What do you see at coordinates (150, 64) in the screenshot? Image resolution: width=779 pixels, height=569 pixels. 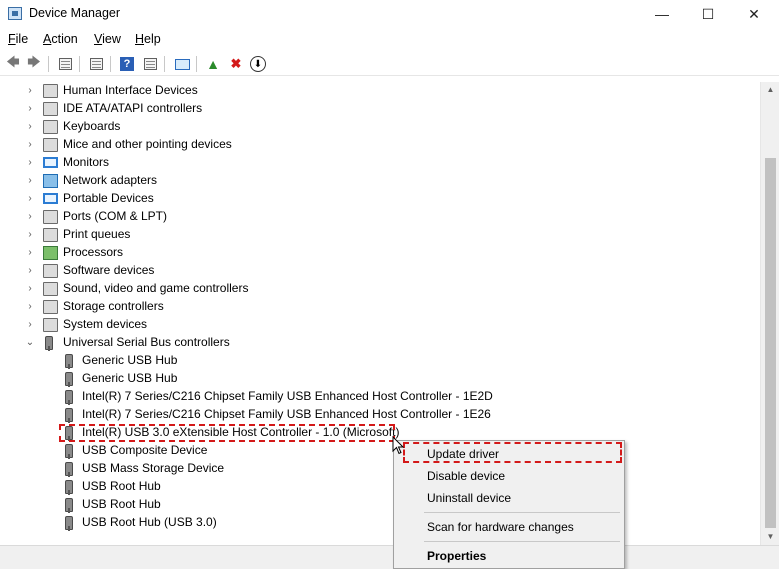 I see `action-pane-icon` at bounding box center [150, 64].